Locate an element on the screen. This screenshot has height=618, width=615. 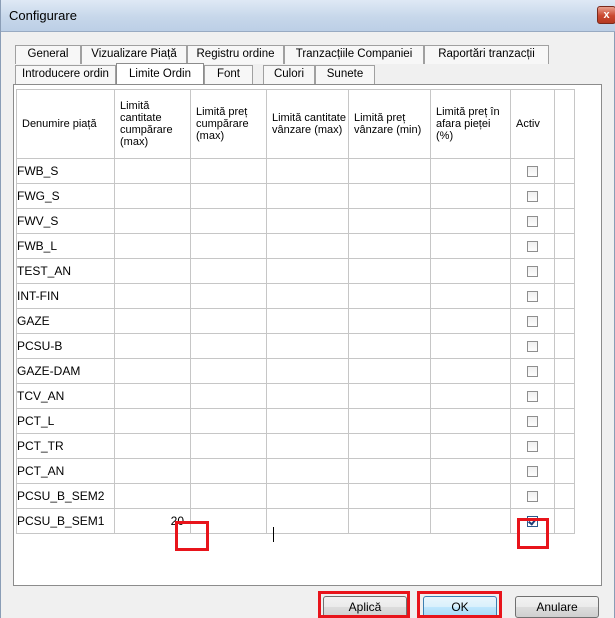
table-row: GAZE-DAM is located at coordinates (295, 371).